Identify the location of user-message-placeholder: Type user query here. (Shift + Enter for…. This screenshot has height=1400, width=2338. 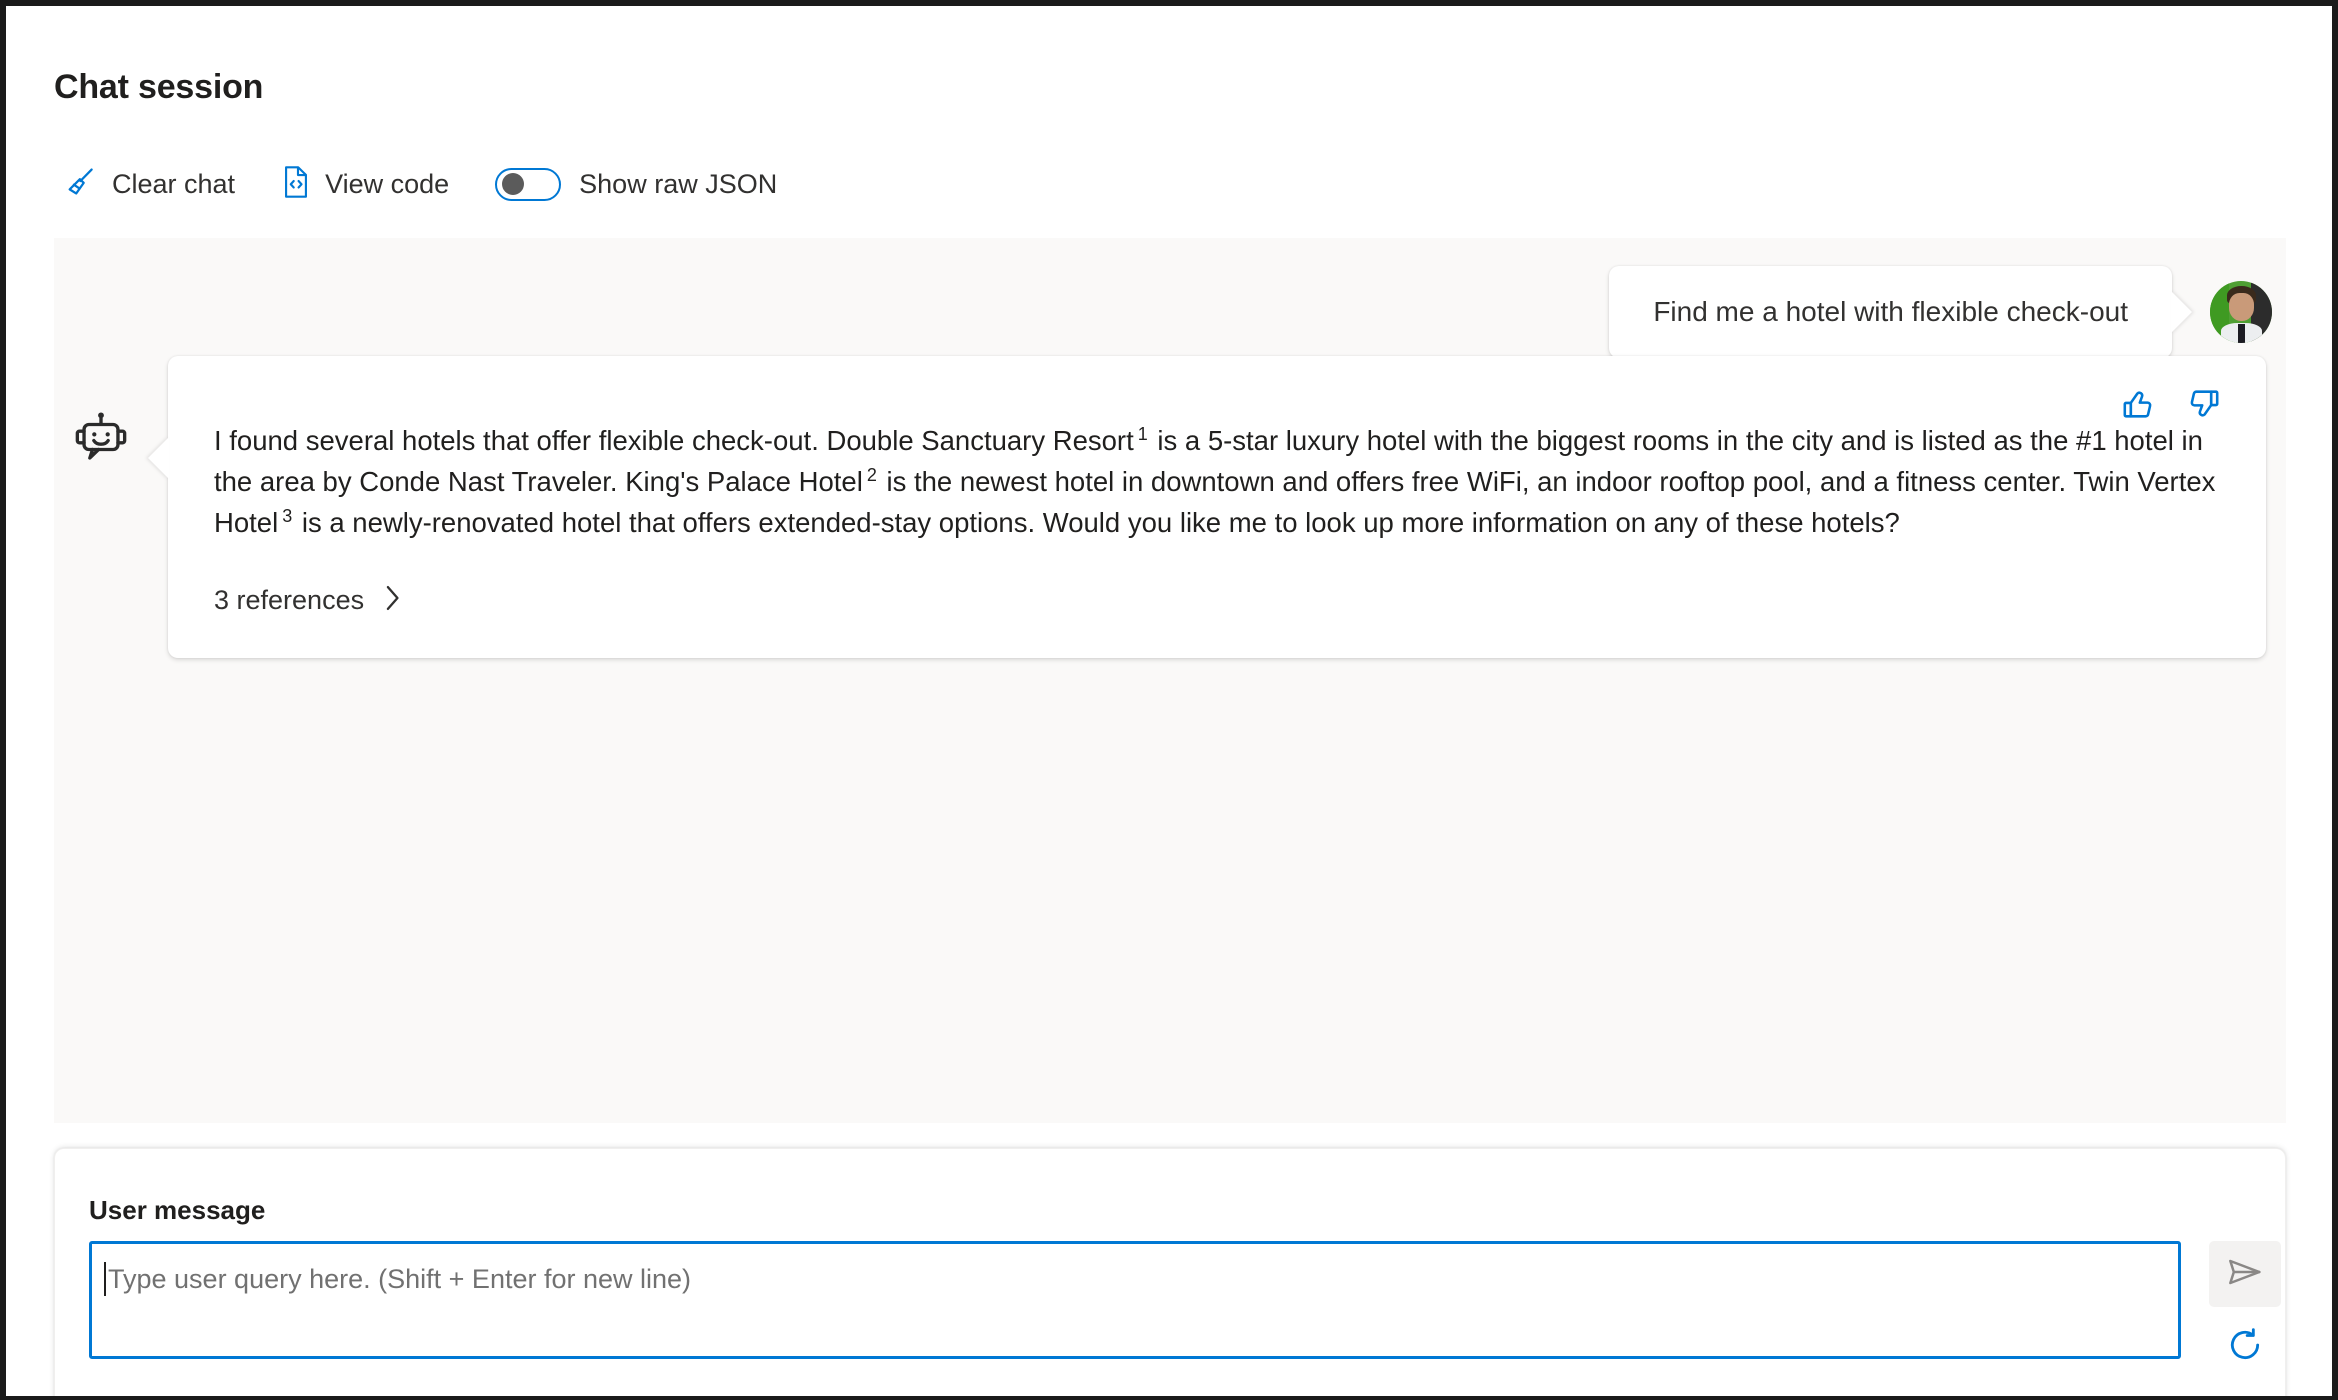
(400, 1279).